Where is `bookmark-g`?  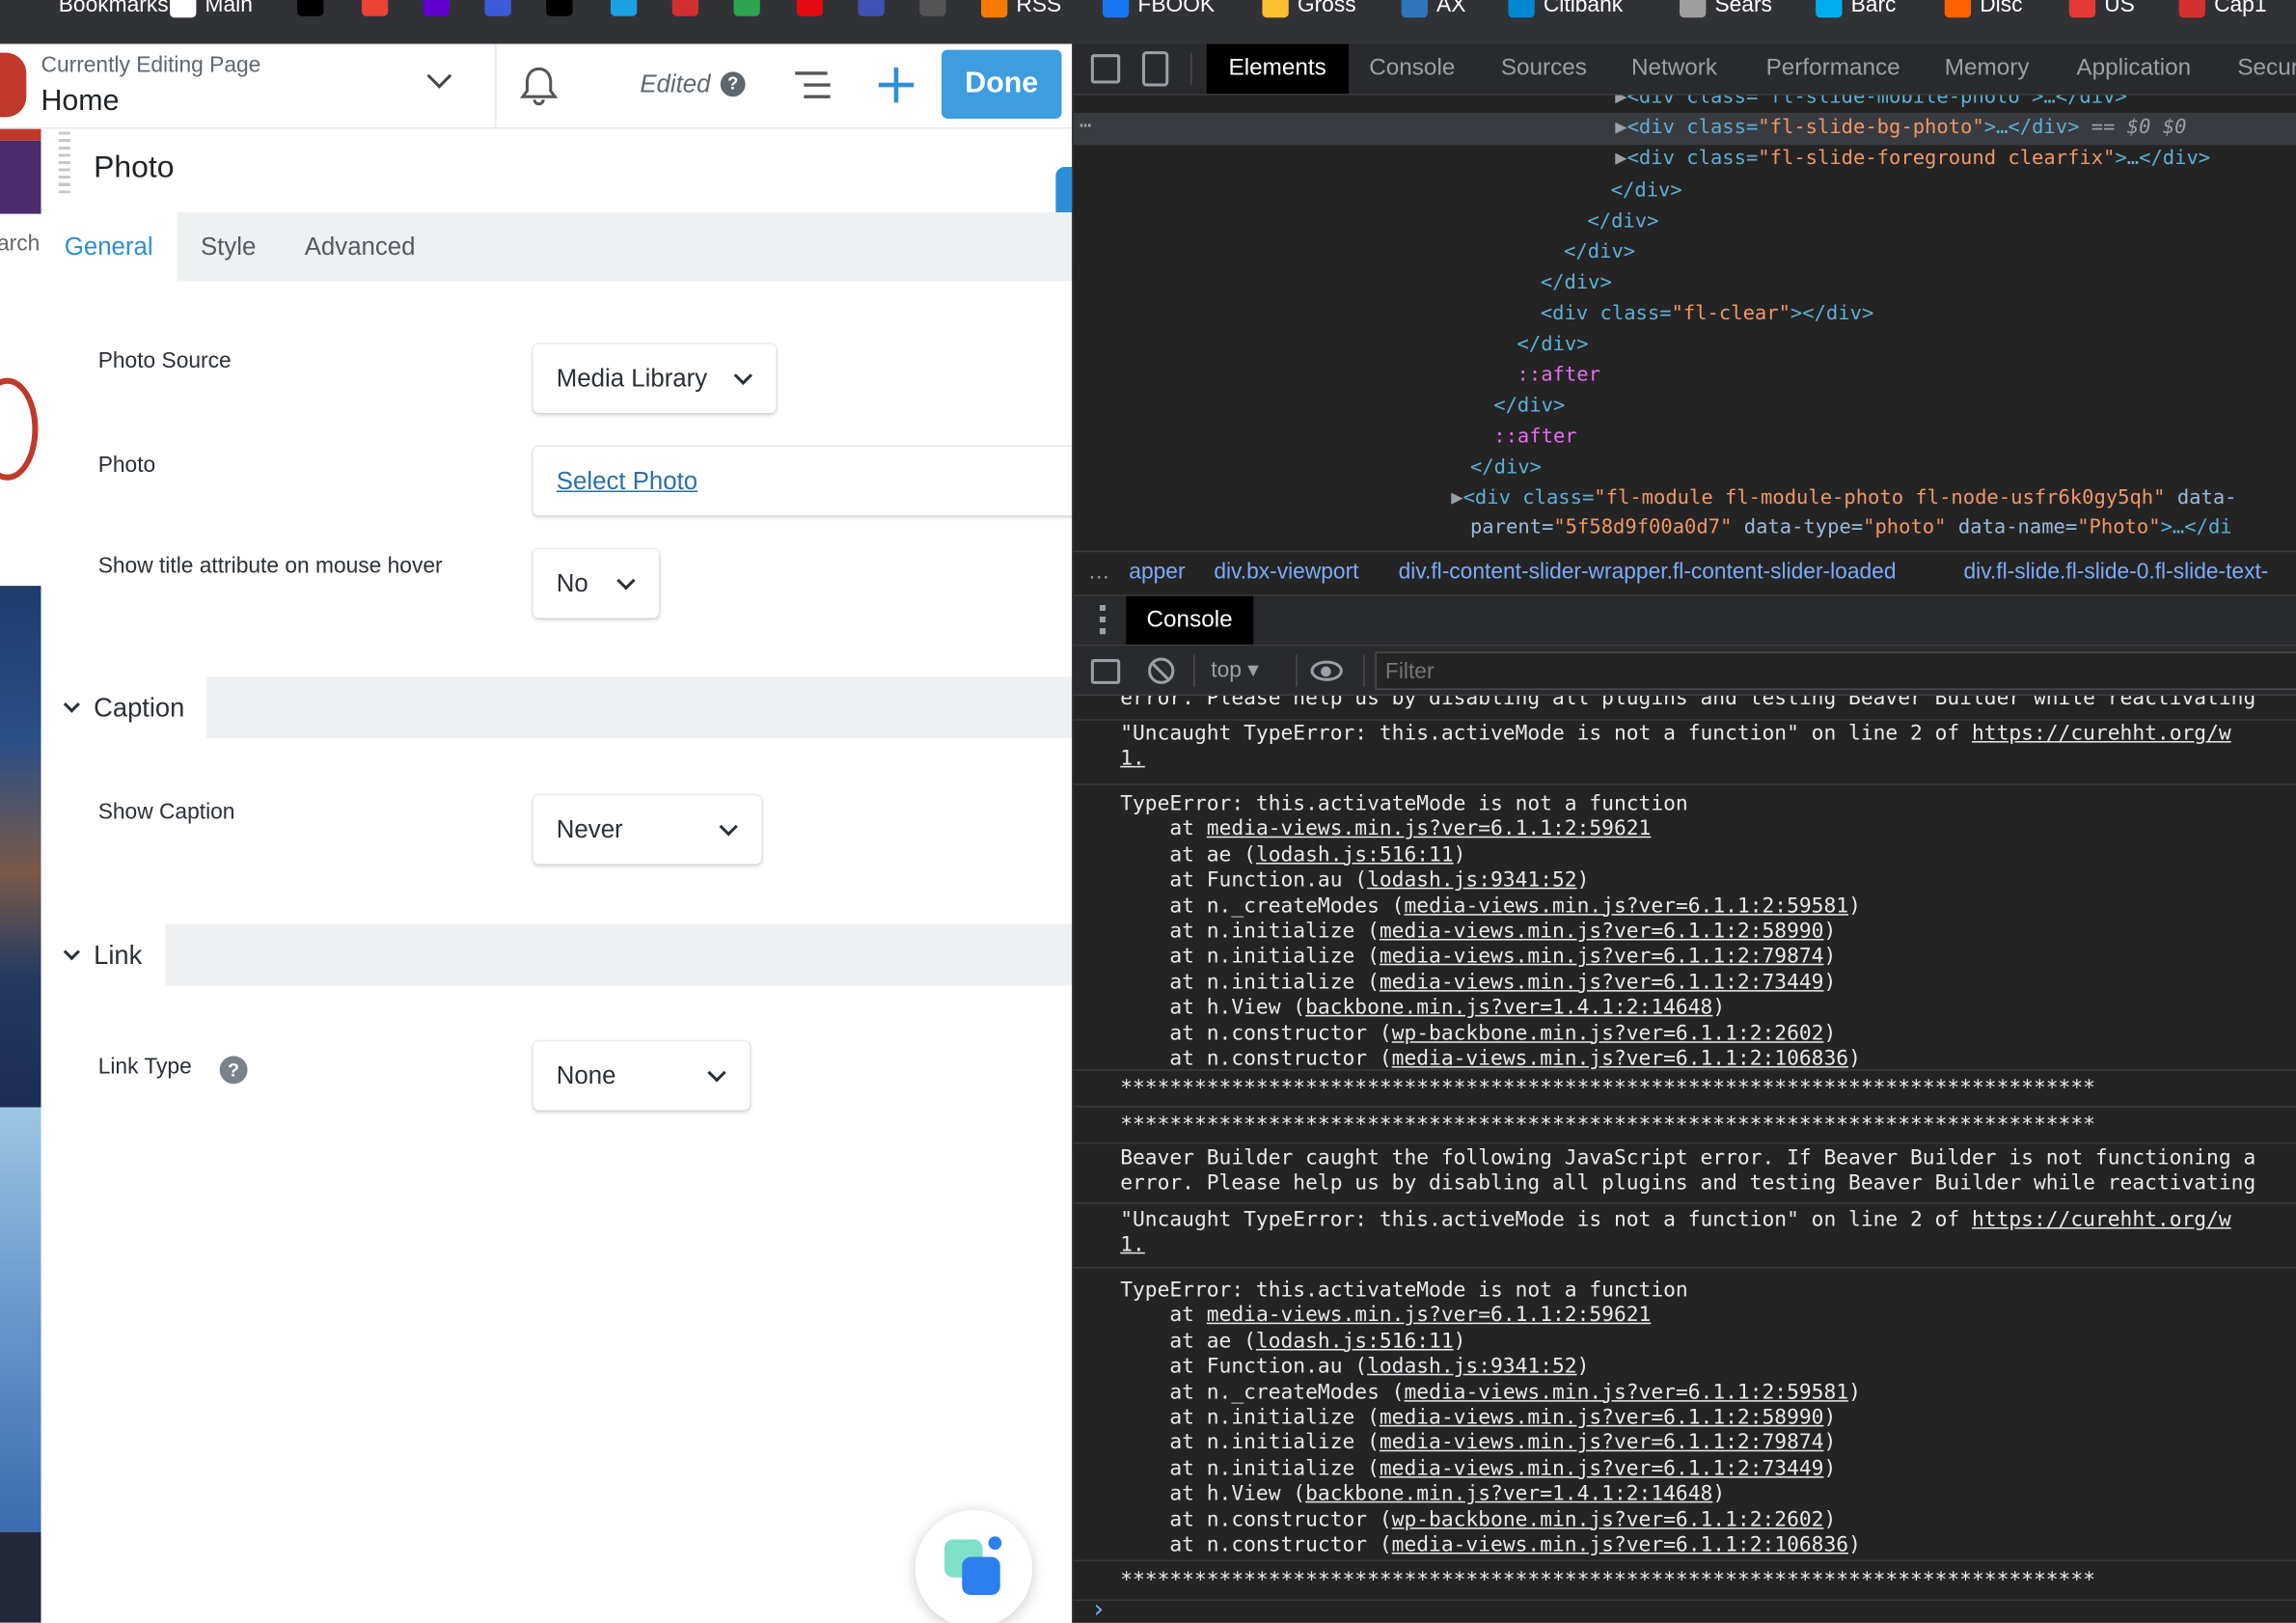
bookmark-g is located at coordinates (932, 8).